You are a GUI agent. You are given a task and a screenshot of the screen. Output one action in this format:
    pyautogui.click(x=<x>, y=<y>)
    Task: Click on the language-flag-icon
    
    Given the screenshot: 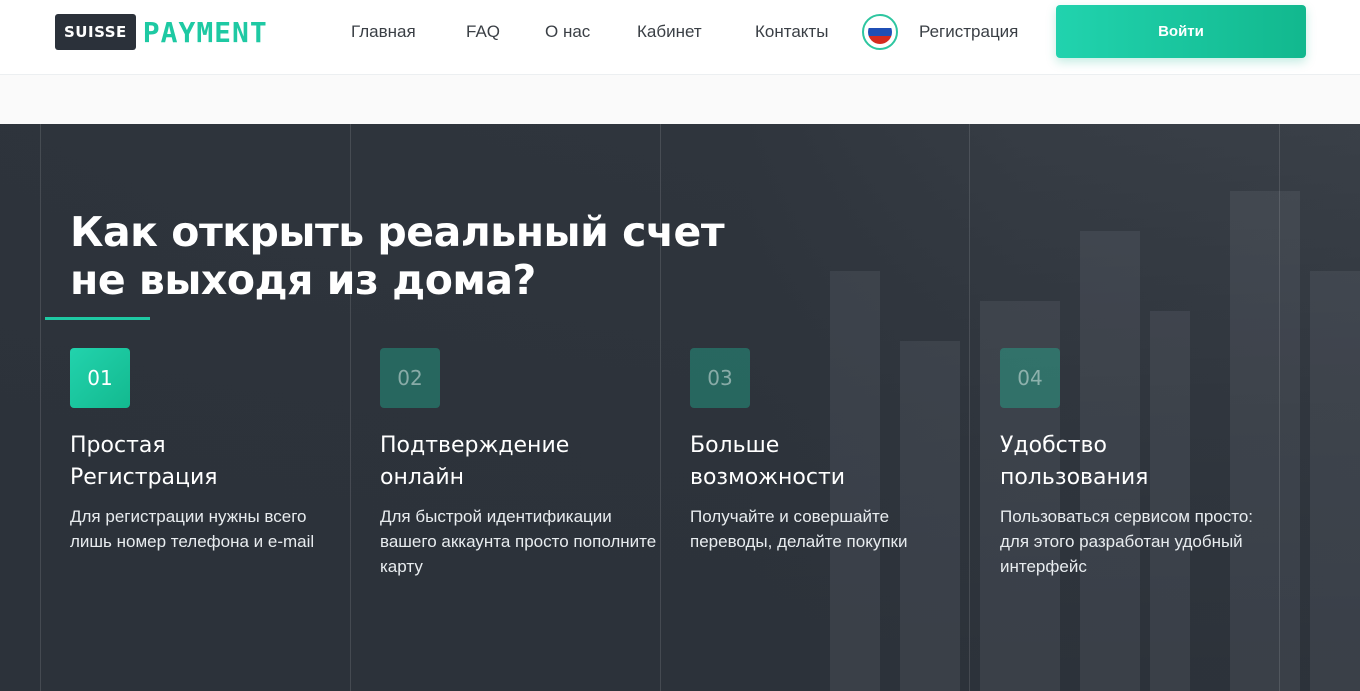 What is the action you would take?
    pyautogui.click(x=880, y=32)
    